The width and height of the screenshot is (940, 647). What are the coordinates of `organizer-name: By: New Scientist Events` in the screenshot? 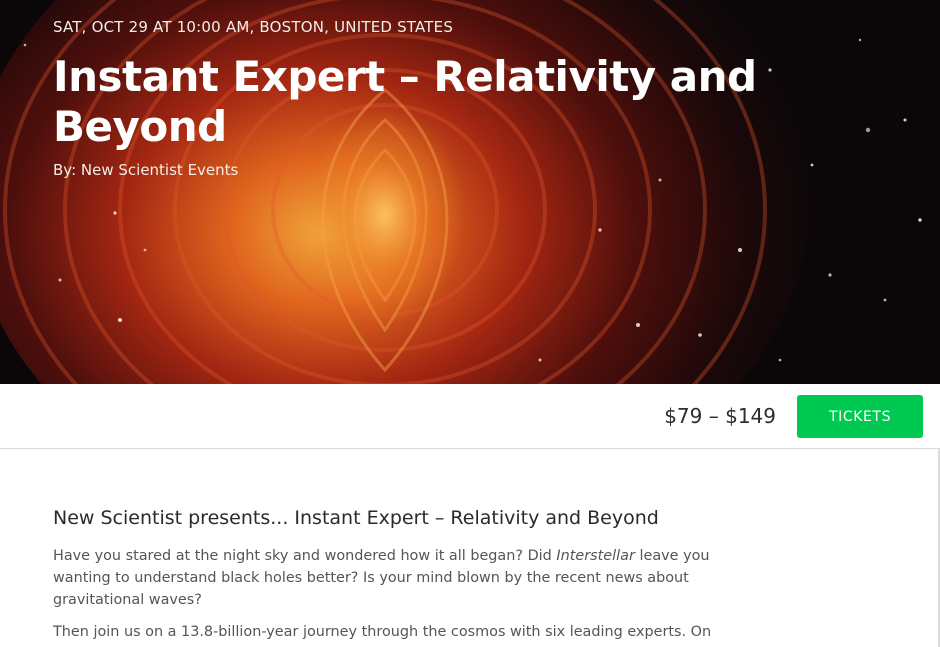 It's located at (146, 170).